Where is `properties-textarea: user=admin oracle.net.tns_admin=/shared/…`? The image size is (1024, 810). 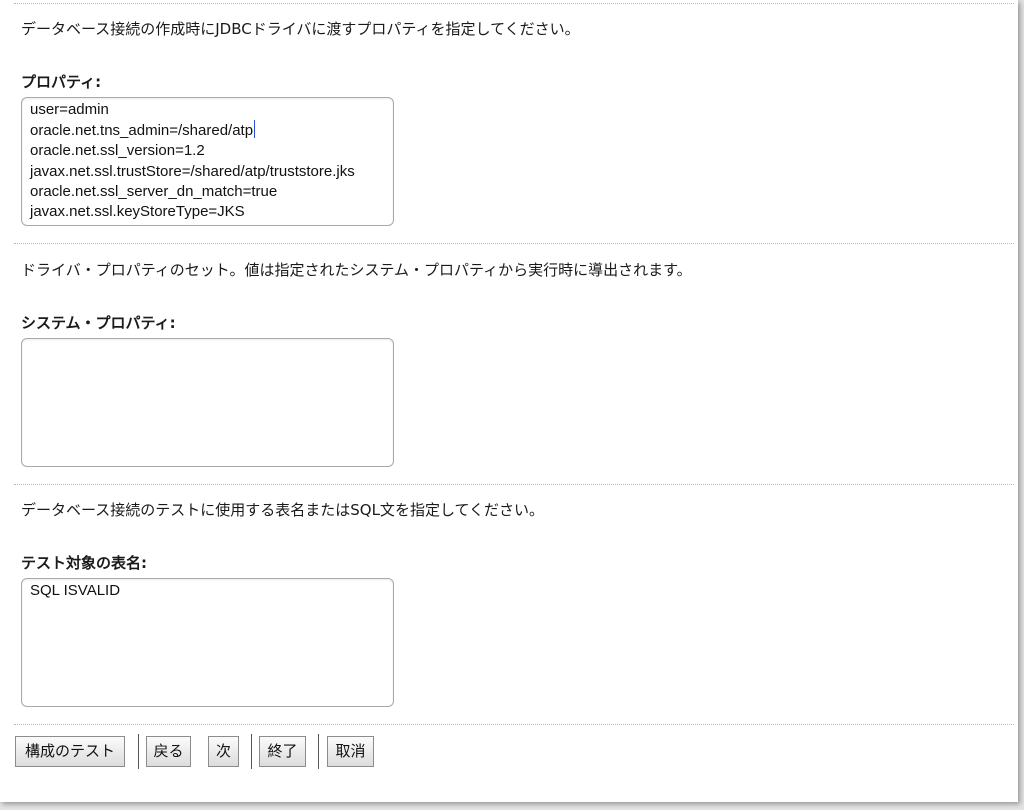
properties-textarea: user=admin oracle.net.tns_admin=/shared/… is located at coordinates (207, 161).